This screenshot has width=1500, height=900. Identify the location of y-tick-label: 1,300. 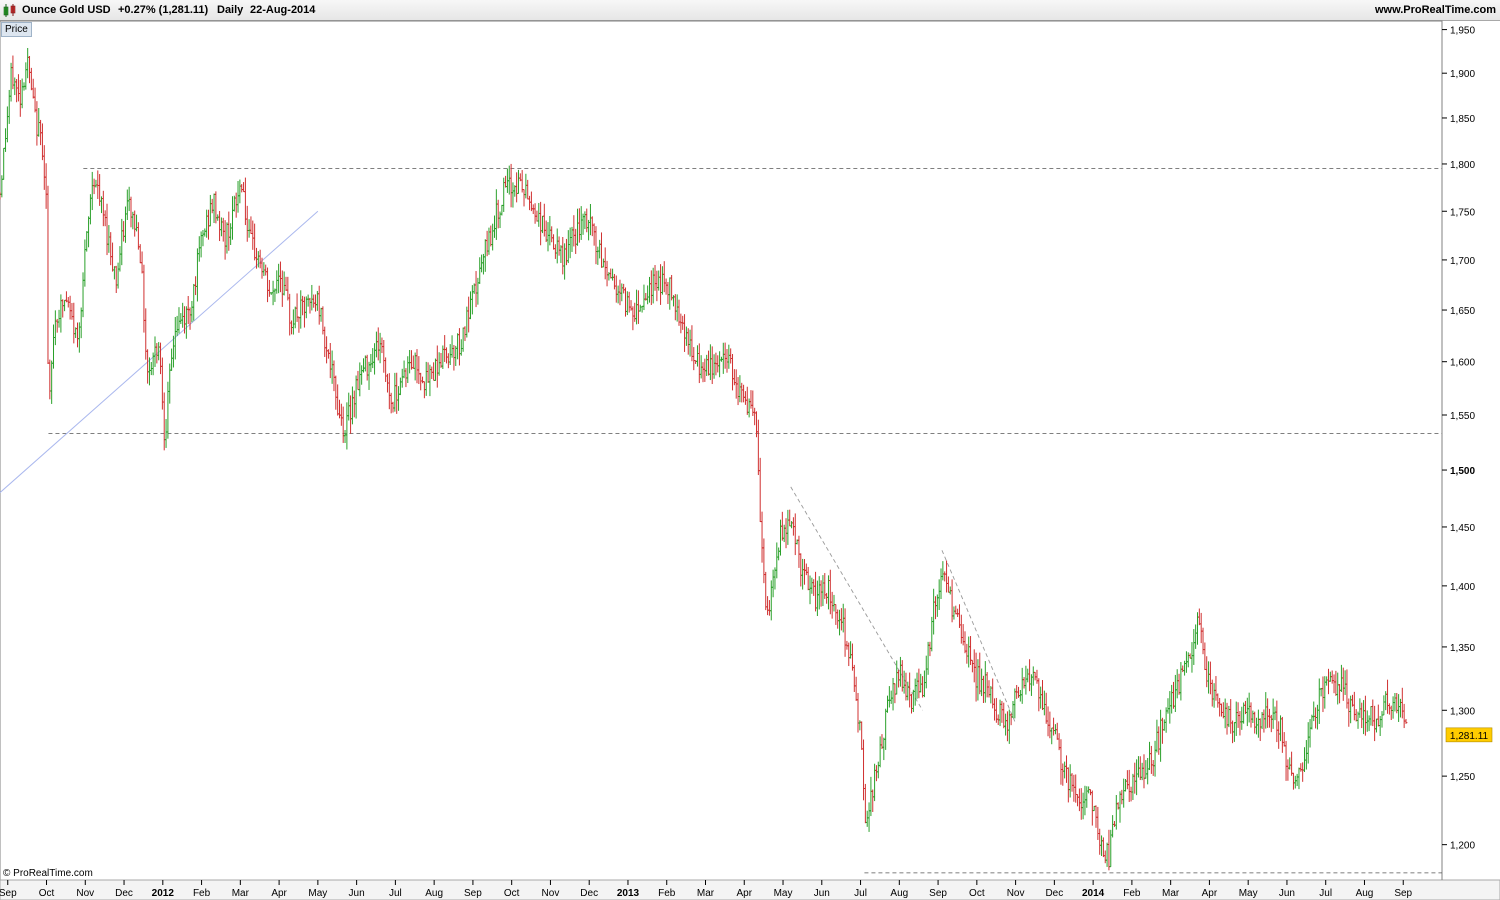
(1462, 711).